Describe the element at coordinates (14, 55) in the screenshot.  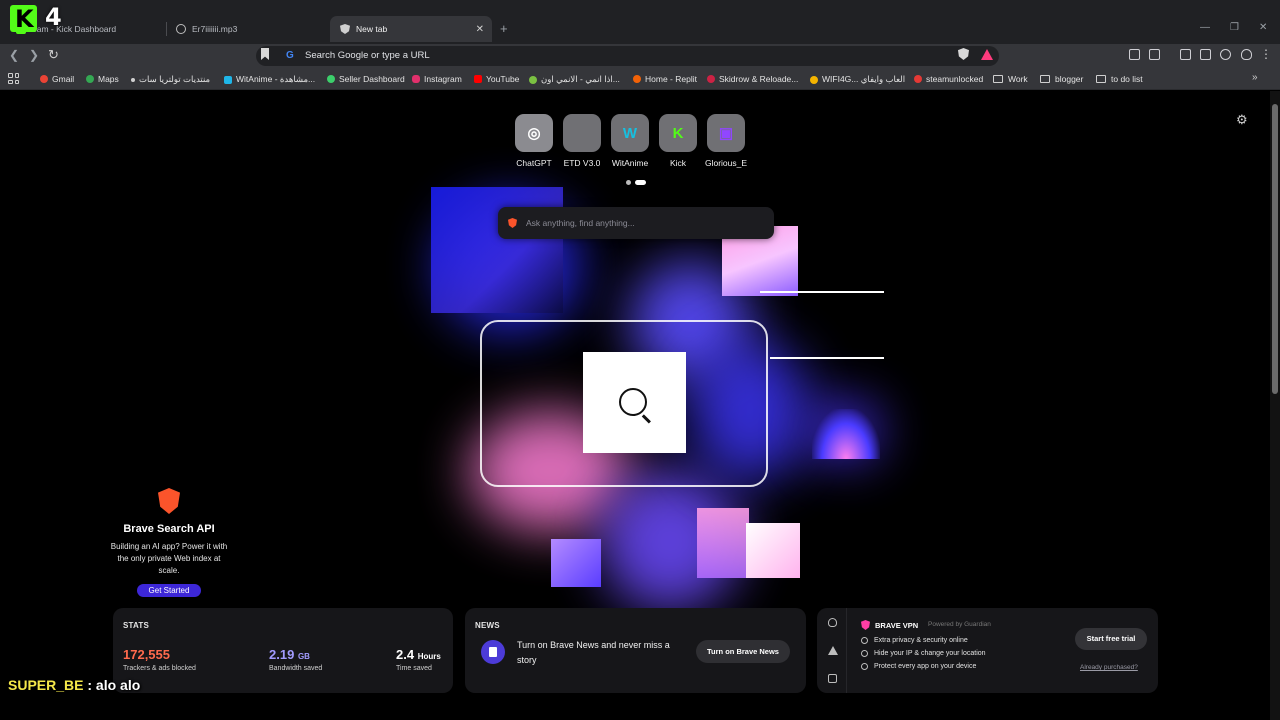
I see `back-icon: ❮` at that location.